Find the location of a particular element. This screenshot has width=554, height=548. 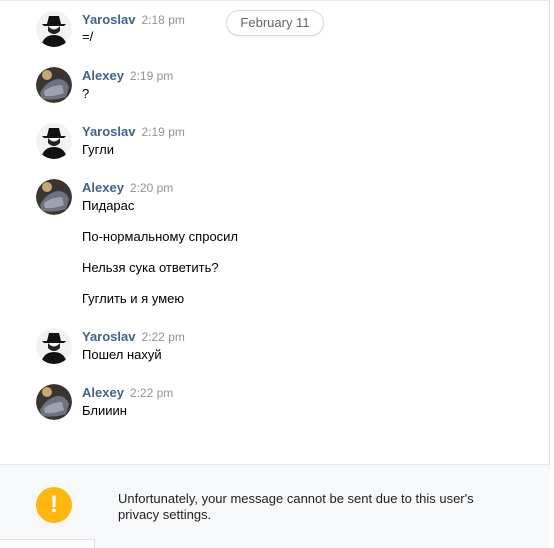

message-text: Пидарас is located at coordinates (108, 205).